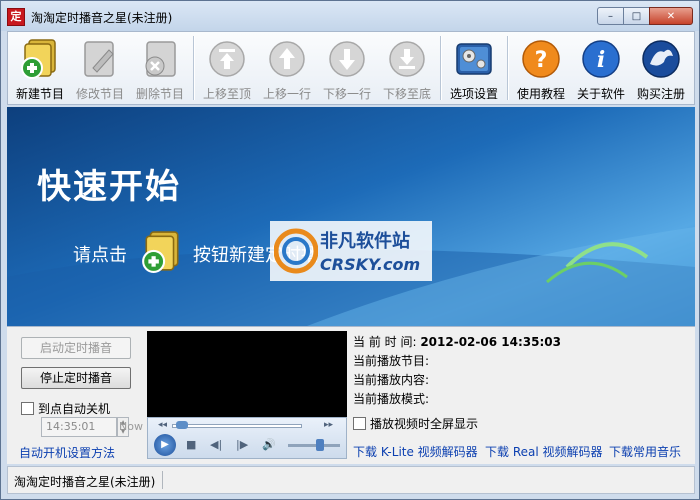 The height and width of the screenshot is (500, 700). I want to click on shutdown-time-input: 14:35:01, so click(79, 427).